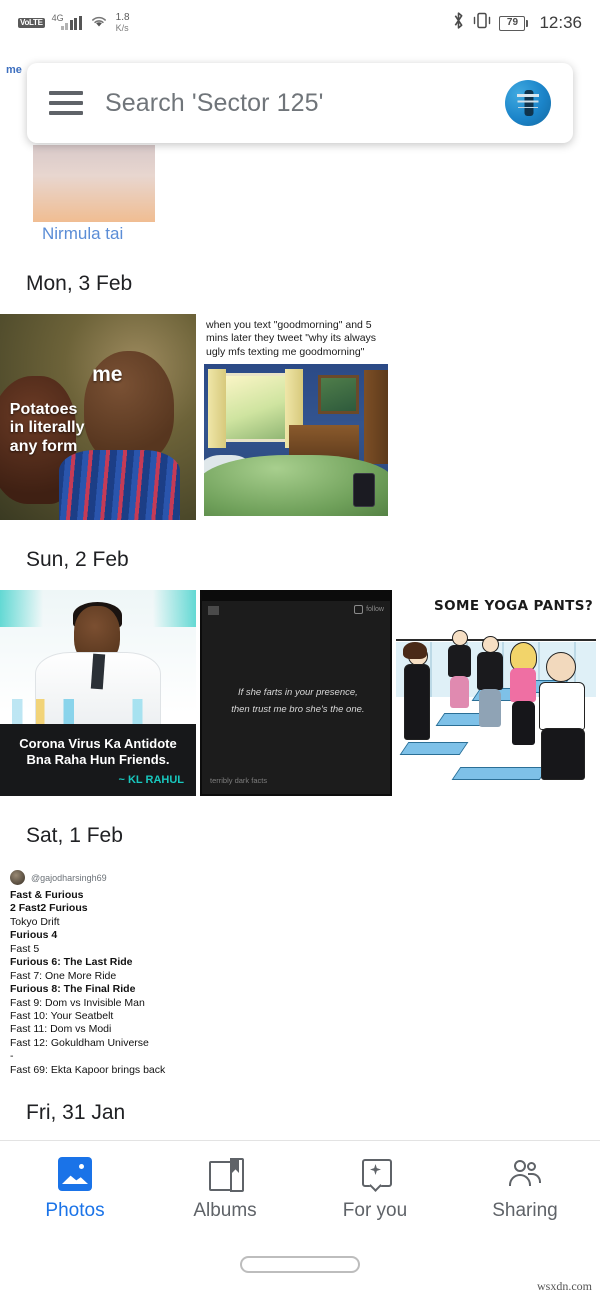 The width and height of the screenshot is (600, 1300). Describe the element at coordinates (564, 1286) in the screenshot. I see `site-watermark: wsxdn.com` at that location.